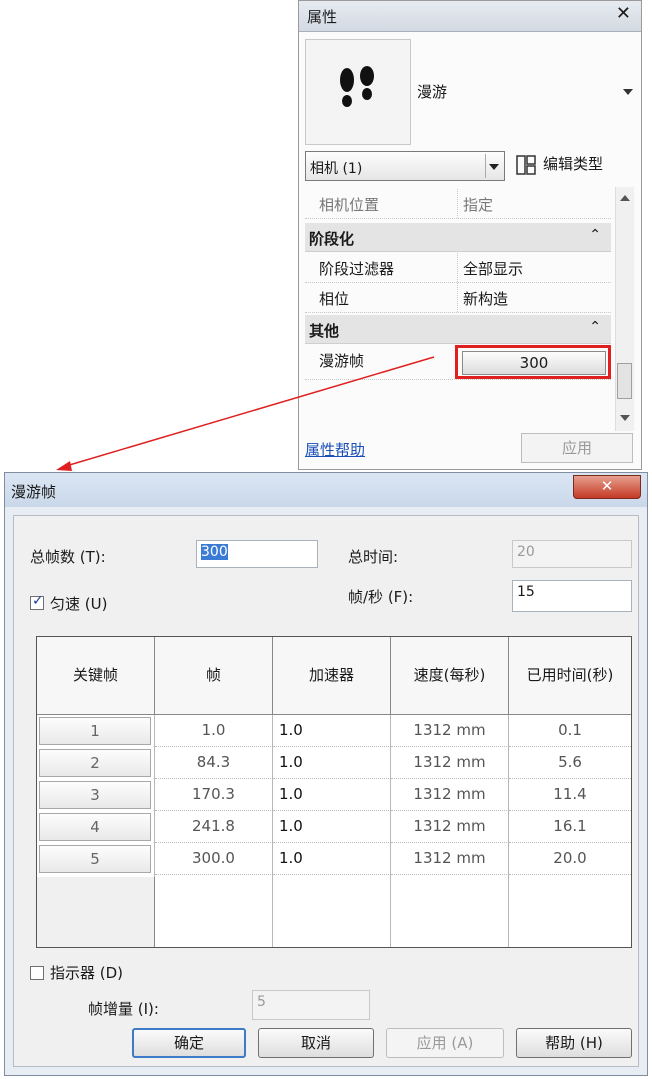 Image resolution: width=652 pixels, height=1079 pixels. Describe the element at coordinates (625, 198) in the screenshot. I see `scroll-up-icon` at that location.